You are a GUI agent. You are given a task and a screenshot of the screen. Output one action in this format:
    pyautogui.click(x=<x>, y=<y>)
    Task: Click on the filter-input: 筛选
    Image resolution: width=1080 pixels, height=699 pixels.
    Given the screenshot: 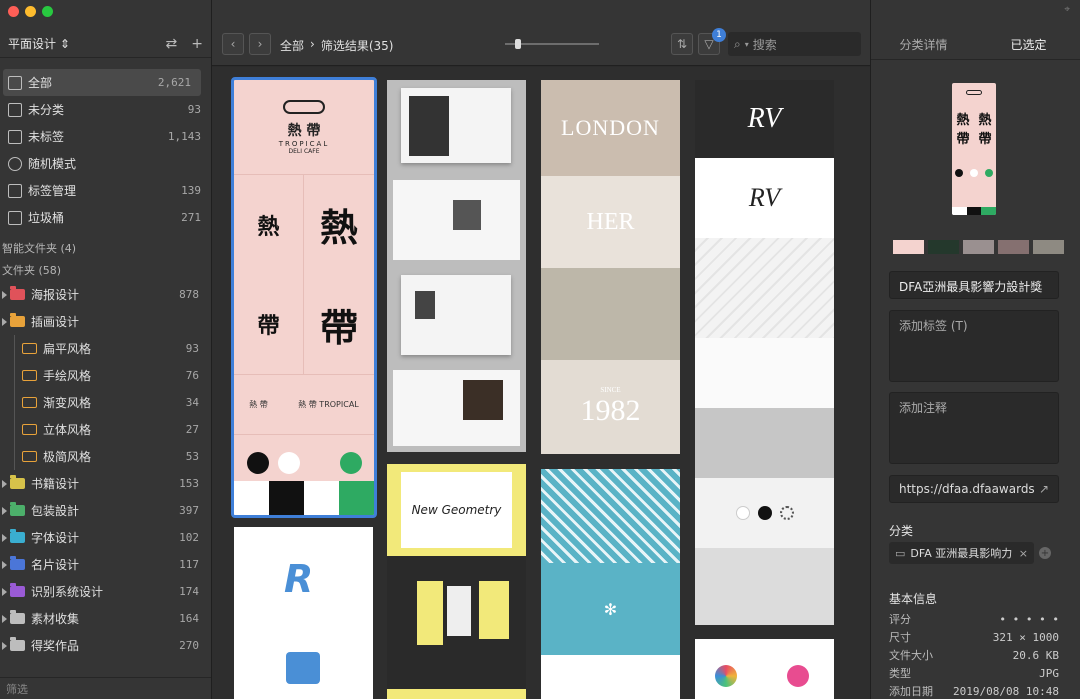 What is the action you would take?
    pyautogui.click(x=17, y=689)
    